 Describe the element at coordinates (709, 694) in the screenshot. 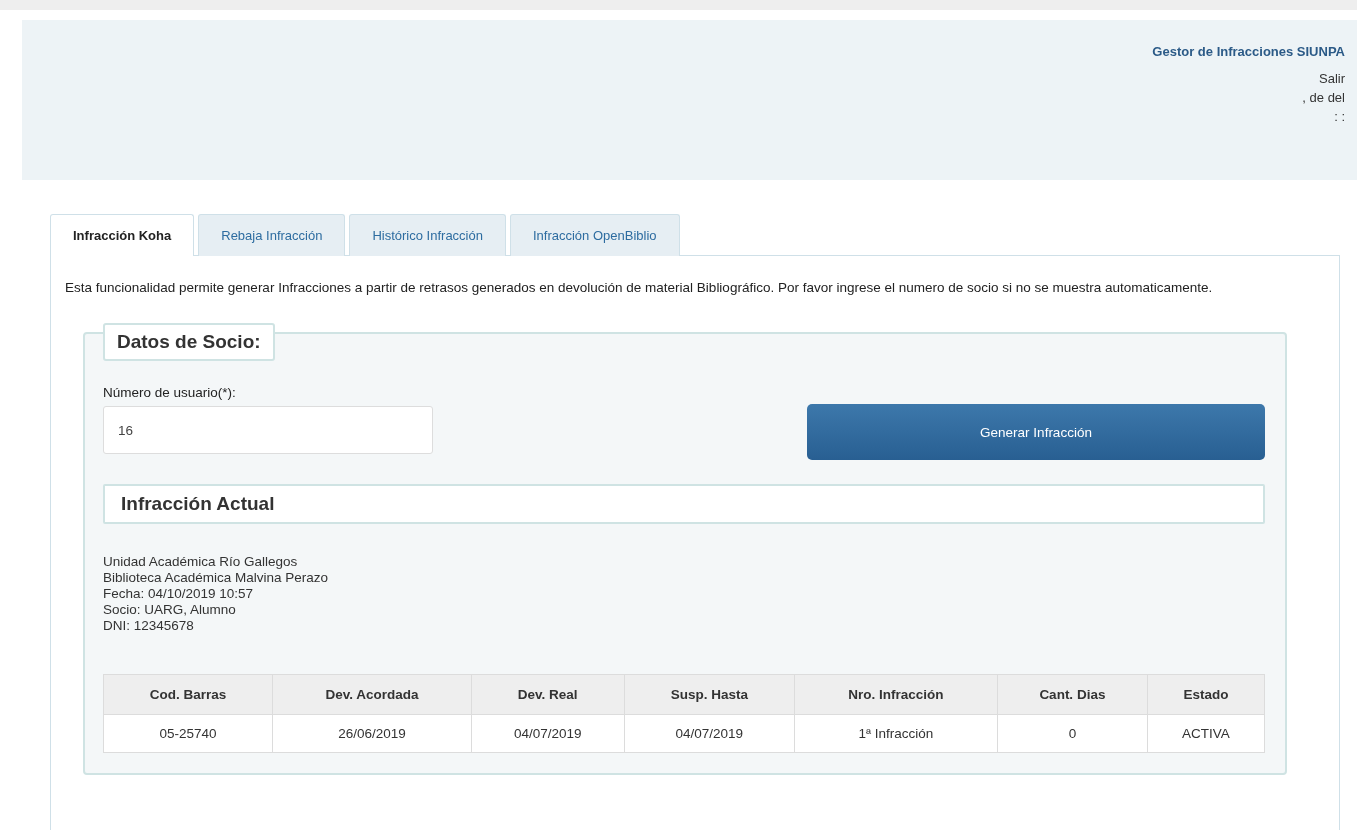

I see `column-header: Susp. Hasta` at that location.